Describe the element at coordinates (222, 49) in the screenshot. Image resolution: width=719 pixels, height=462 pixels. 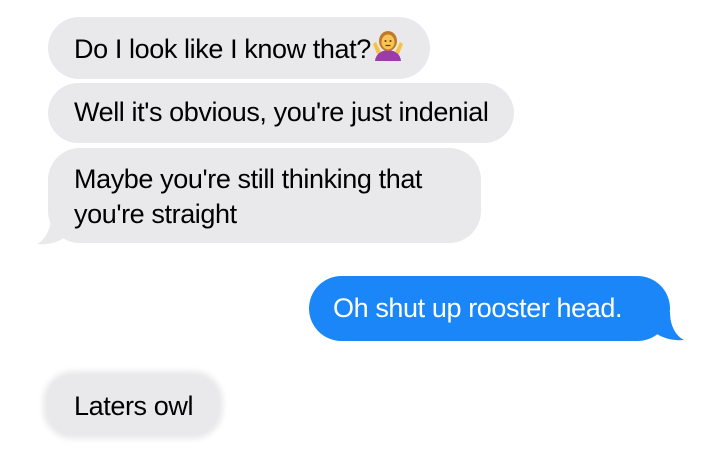
I see `message-text: Do I look like I know that?` at that location.